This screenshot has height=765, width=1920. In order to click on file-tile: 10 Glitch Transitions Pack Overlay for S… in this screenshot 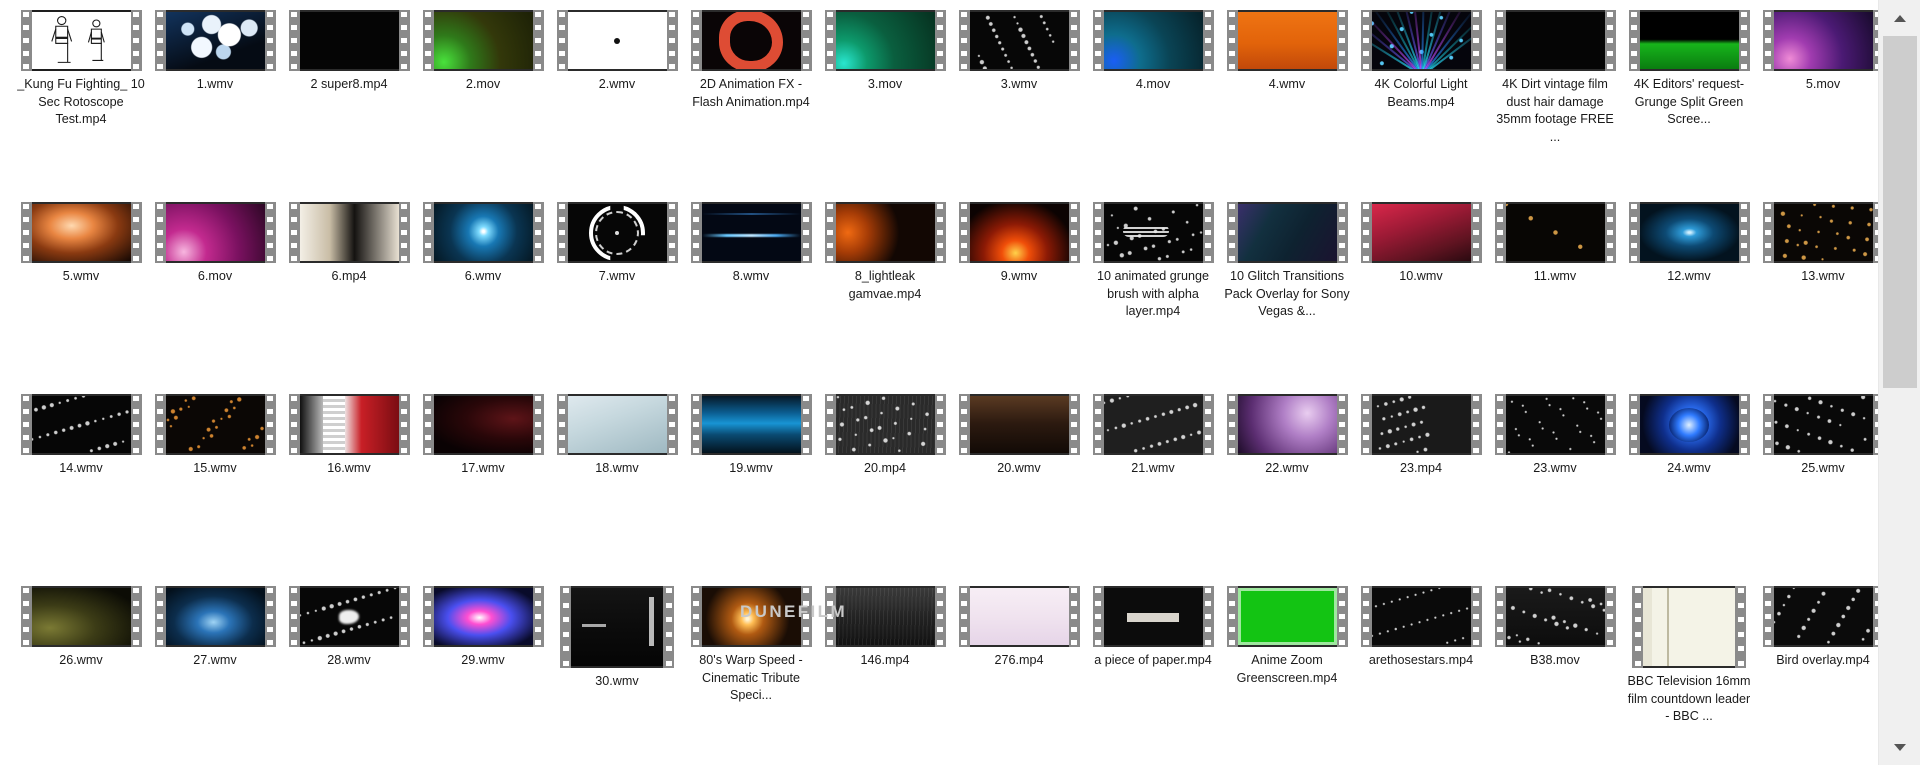, I will do `click(1287, 294)`.